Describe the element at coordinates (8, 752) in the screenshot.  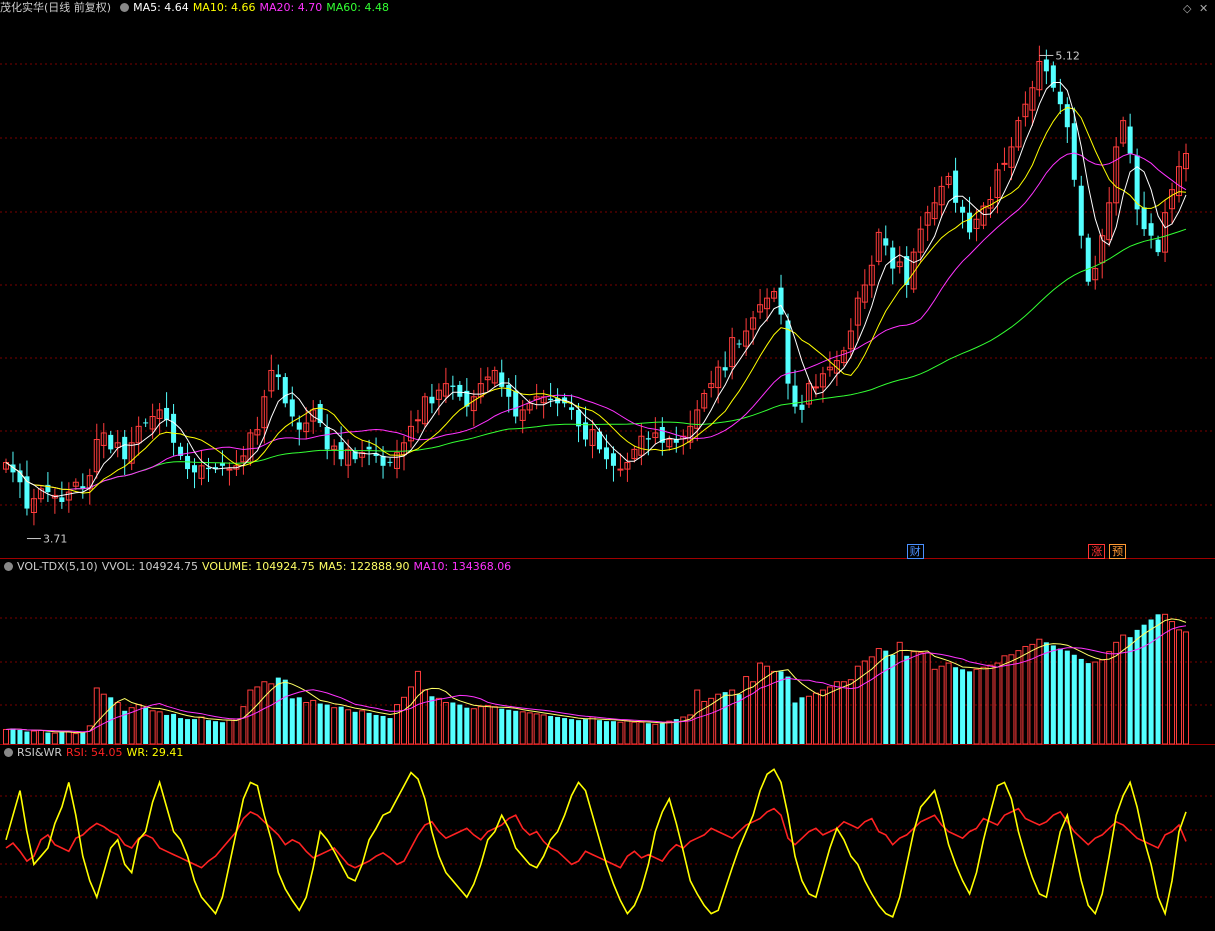
I see `rsi-toggle-icon` at that location.